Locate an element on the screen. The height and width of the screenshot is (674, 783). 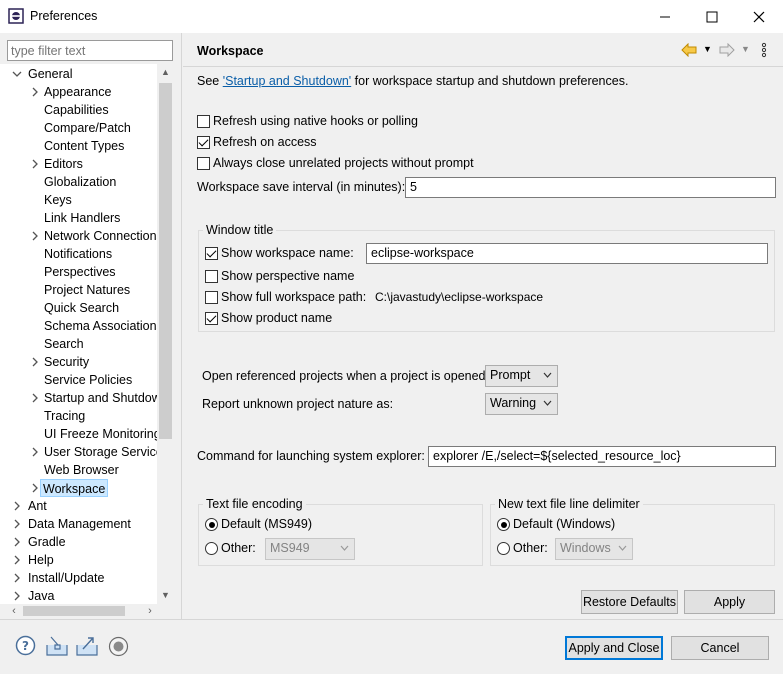
refresh-native-checkbox is located at coordinates (203, 121).